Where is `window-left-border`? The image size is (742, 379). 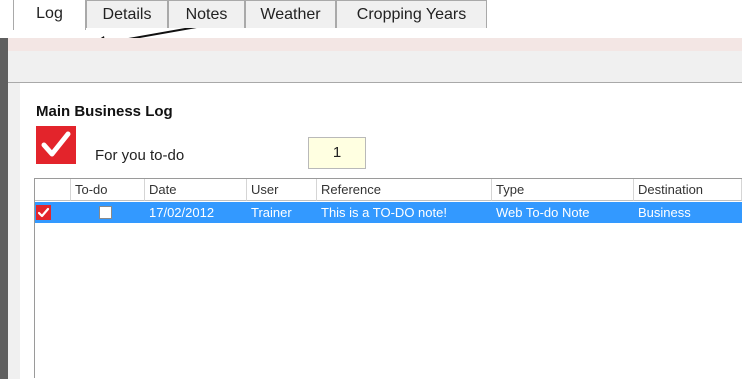 window-left-border is located at coordinates (4, 208).